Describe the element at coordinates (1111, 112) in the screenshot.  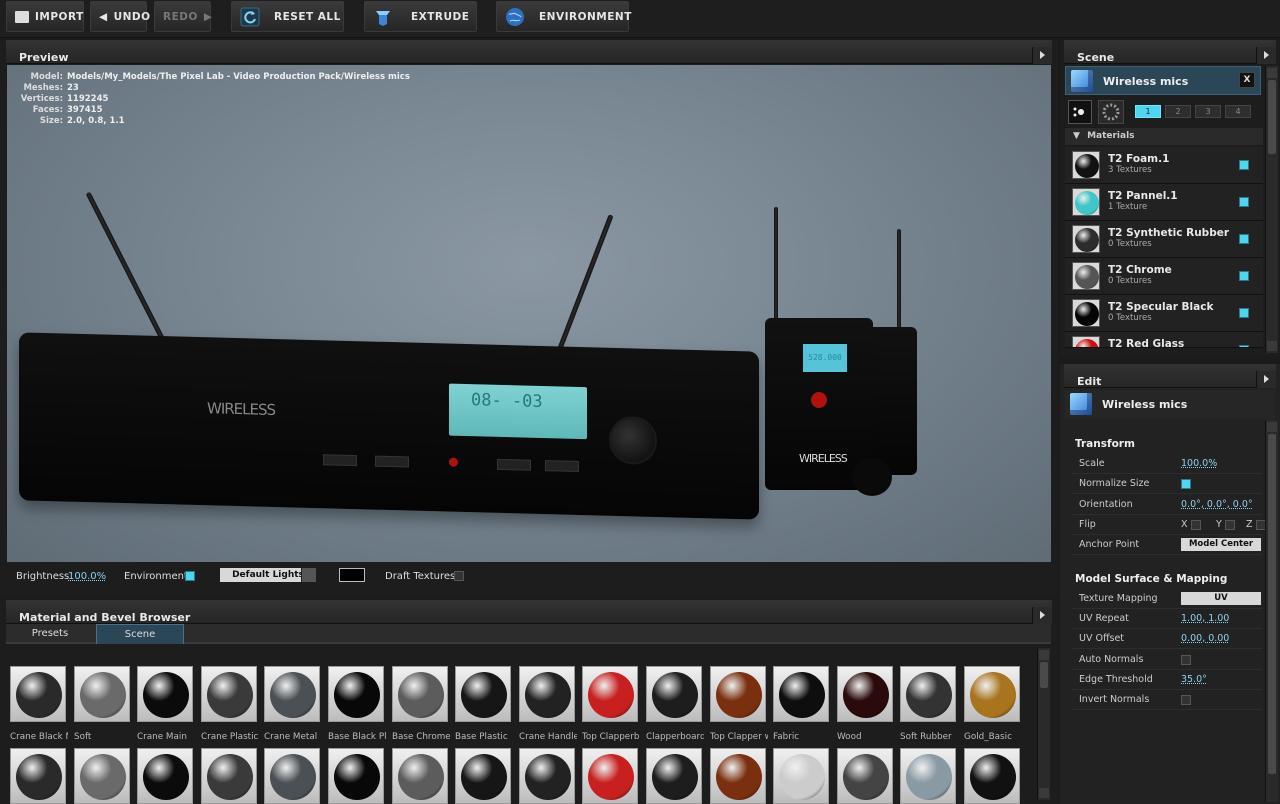
I see `lights-mode-icon` at that location.